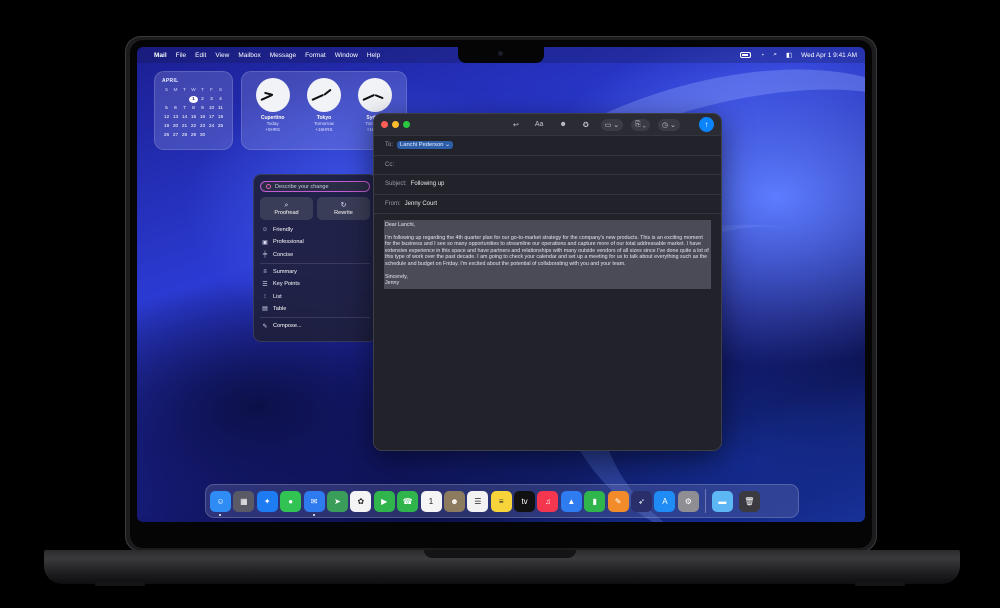 The height and width of the screenshot is (608, 1000). What do you see at coordinates (525, 501) in the screenshot?
I see `tv-icon: tv` at bounding box center [525, 501].